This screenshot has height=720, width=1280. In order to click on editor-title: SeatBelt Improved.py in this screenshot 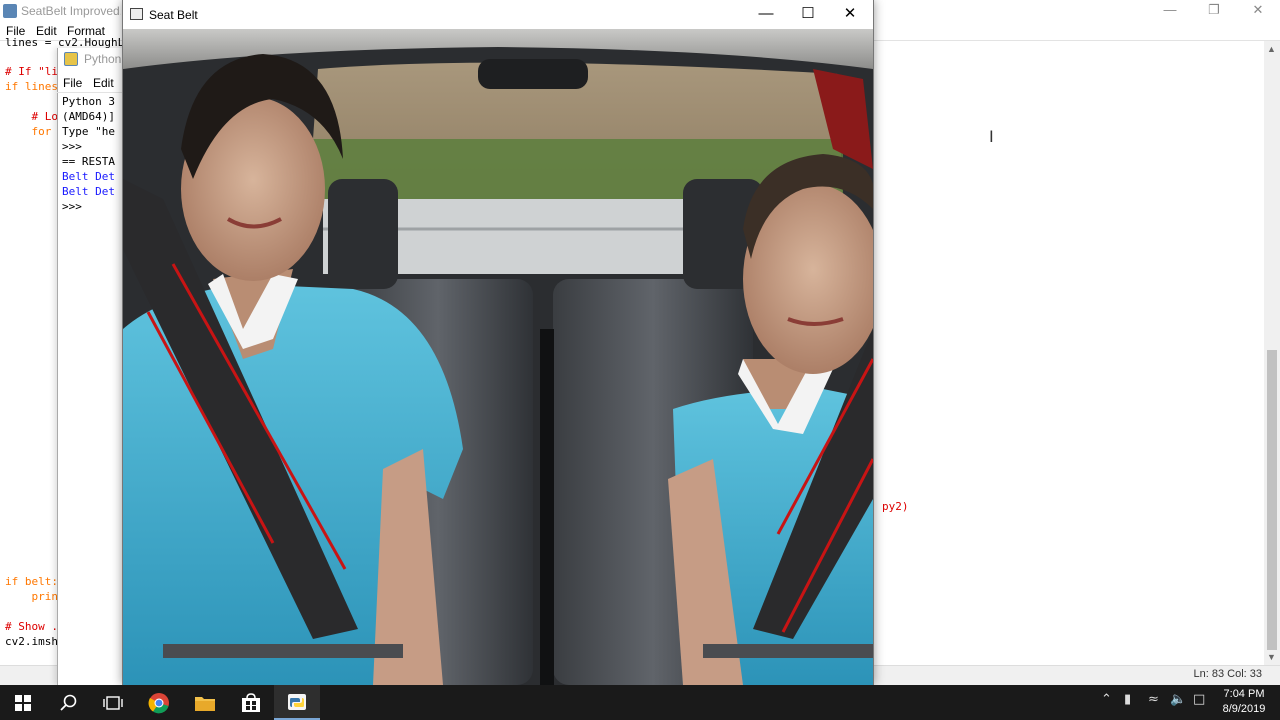, I will do `click(71, 11)`.